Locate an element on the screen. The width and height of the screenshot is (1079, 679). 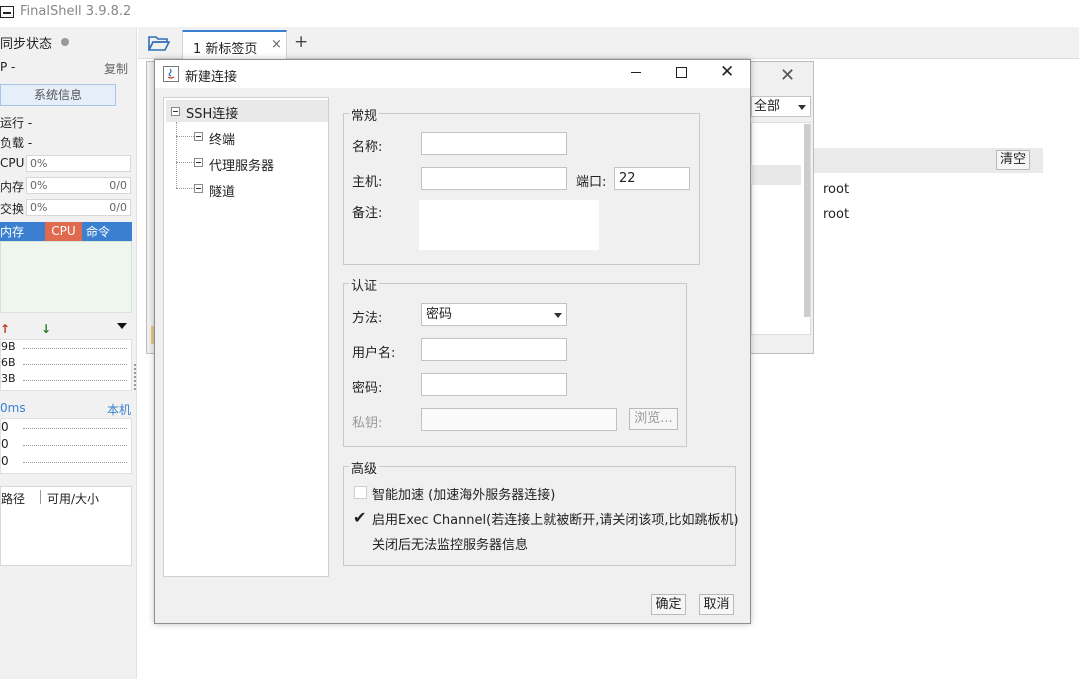
upload-arrow-icon: ↑ is located at coordinates (5, 329).